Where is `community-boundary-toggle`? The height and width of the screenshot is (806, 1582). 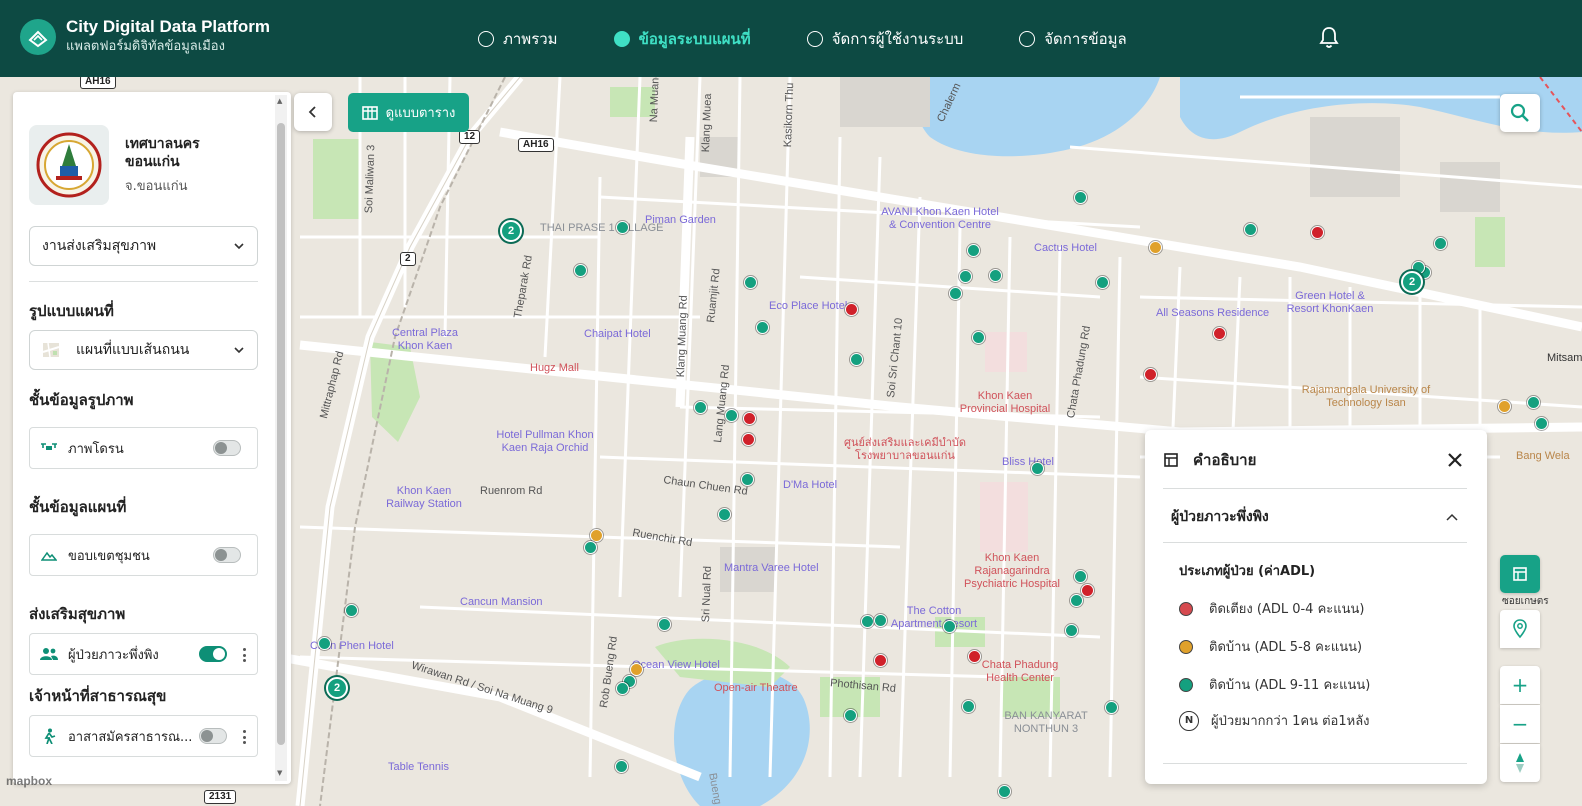
community-boundary-toggle is located at coordinates (227, 555).